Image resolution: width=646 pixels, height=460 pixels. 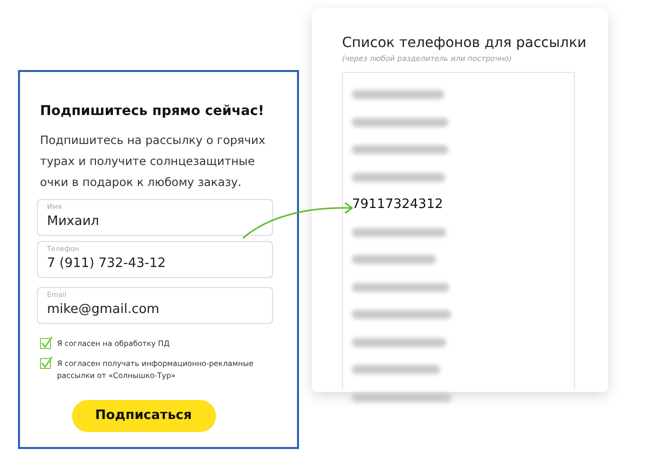 What do you see at coordinates (153, 161) in the screenshot?
I see `form-description: Подпишитесь на рассылку о горячих турах и получите солнцезащитные очки в подарок к любому заказу.` at bounding box center [153, 161].